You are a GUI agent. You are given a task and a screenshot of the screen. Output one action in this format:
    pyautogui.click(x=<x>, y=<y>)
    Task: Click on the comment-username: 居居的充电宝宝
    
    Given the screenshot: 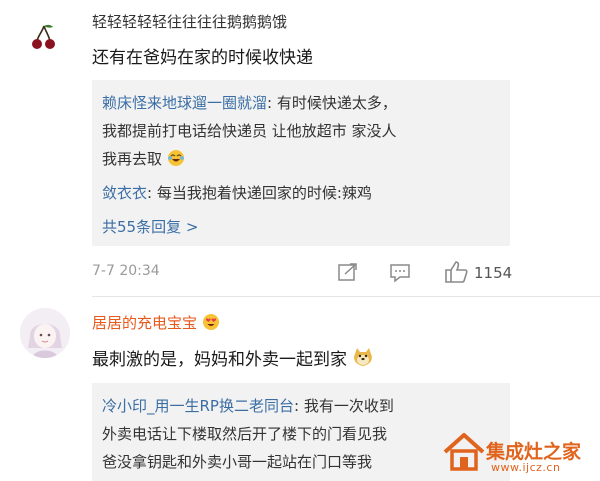 What is the action you would take?
    pyautogui.click(x=156, y=322)
    